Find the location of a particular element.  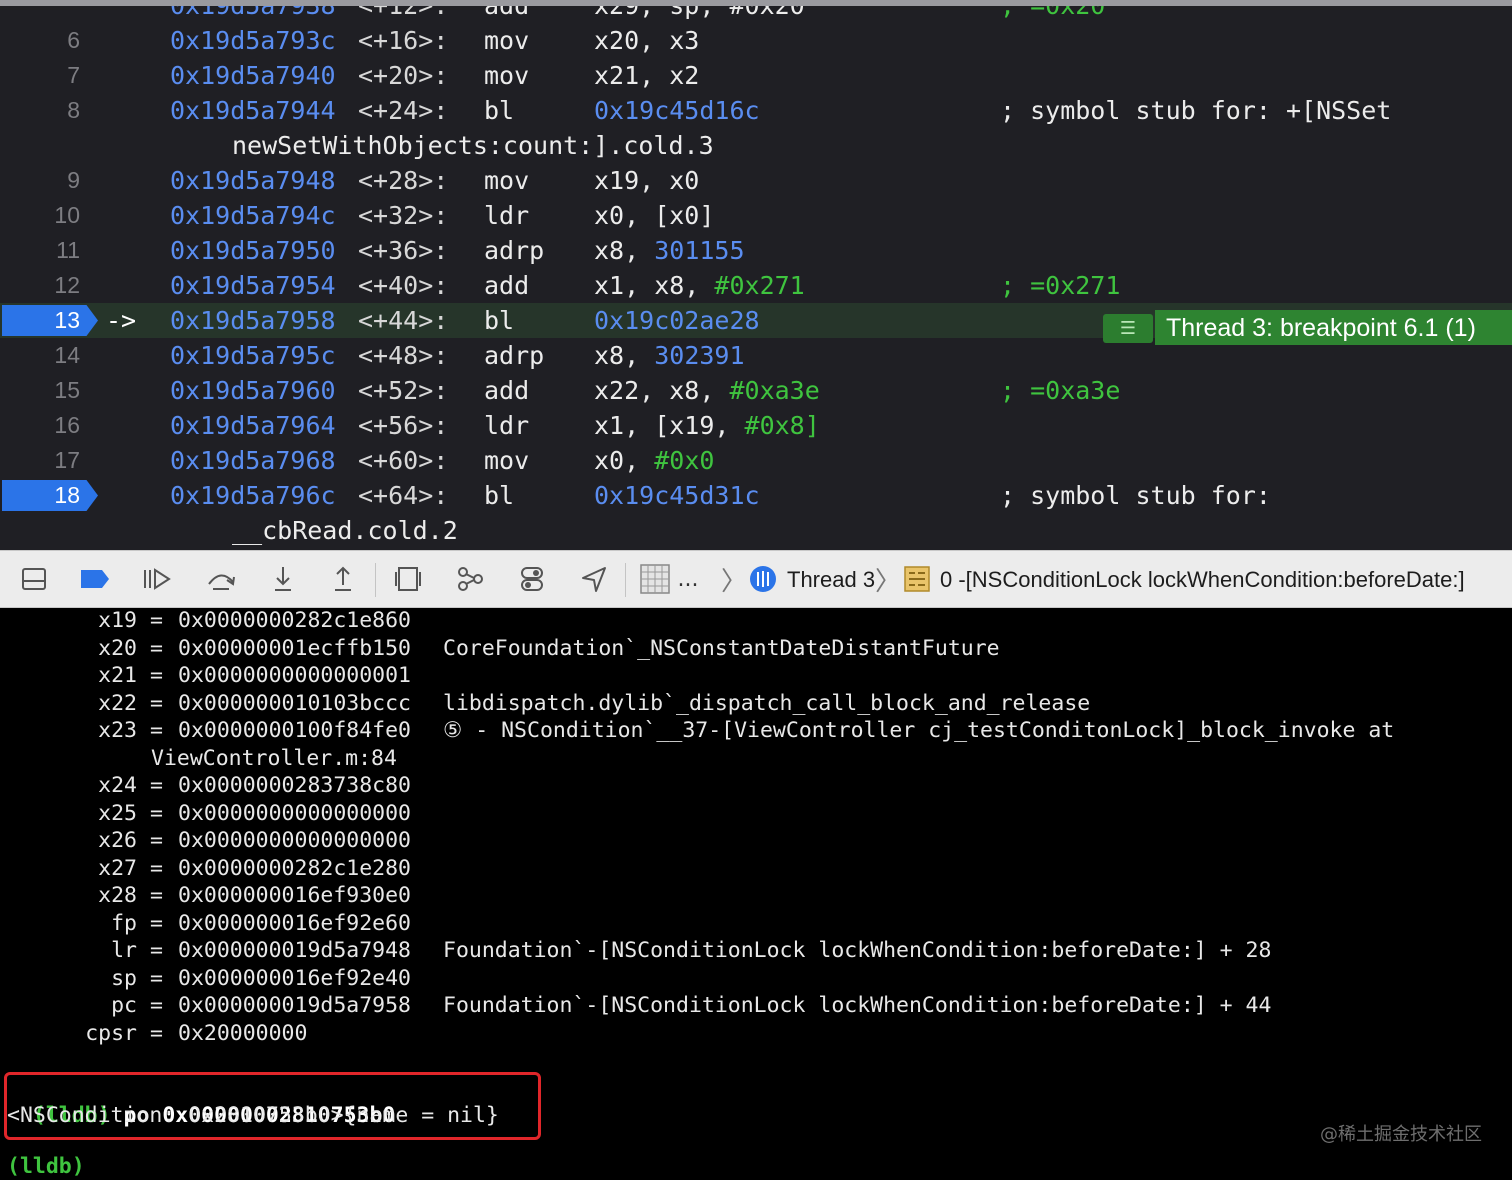

line-number: 6 is located at coordinates (73, 40).